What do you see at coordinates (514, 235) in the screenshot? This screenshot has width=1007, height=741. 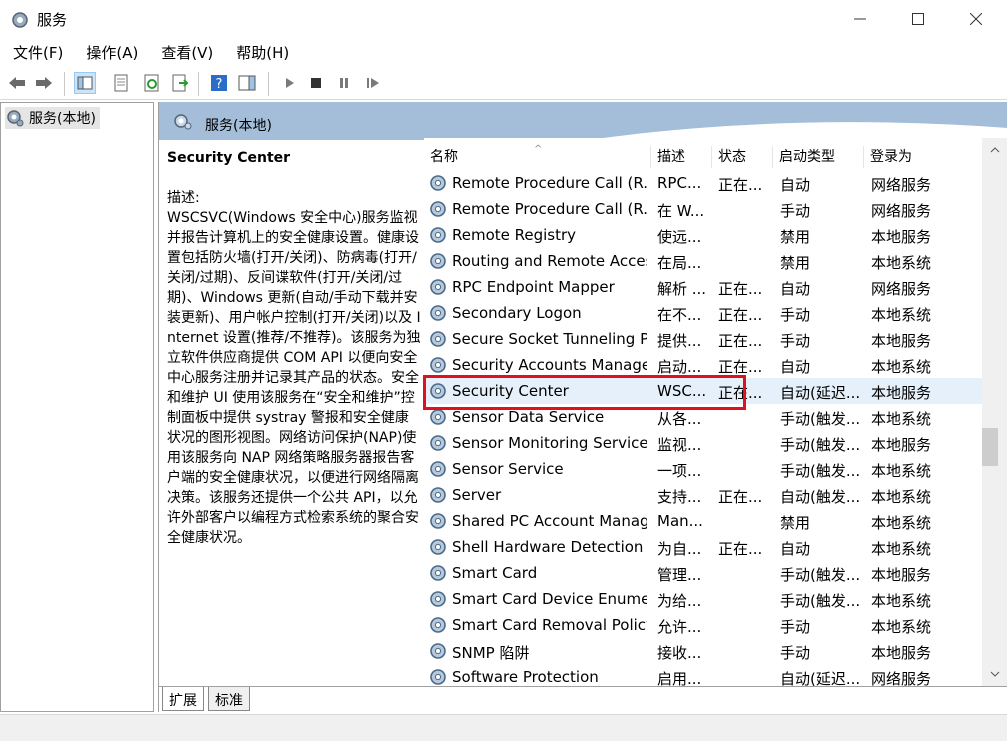 I see `service-name: Remote Registry` at bounding box center [514, 235].